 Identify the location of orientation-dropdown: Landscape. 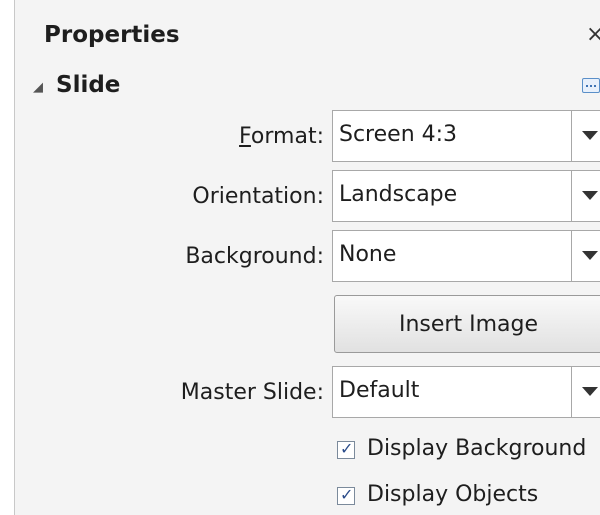
(466, 196).